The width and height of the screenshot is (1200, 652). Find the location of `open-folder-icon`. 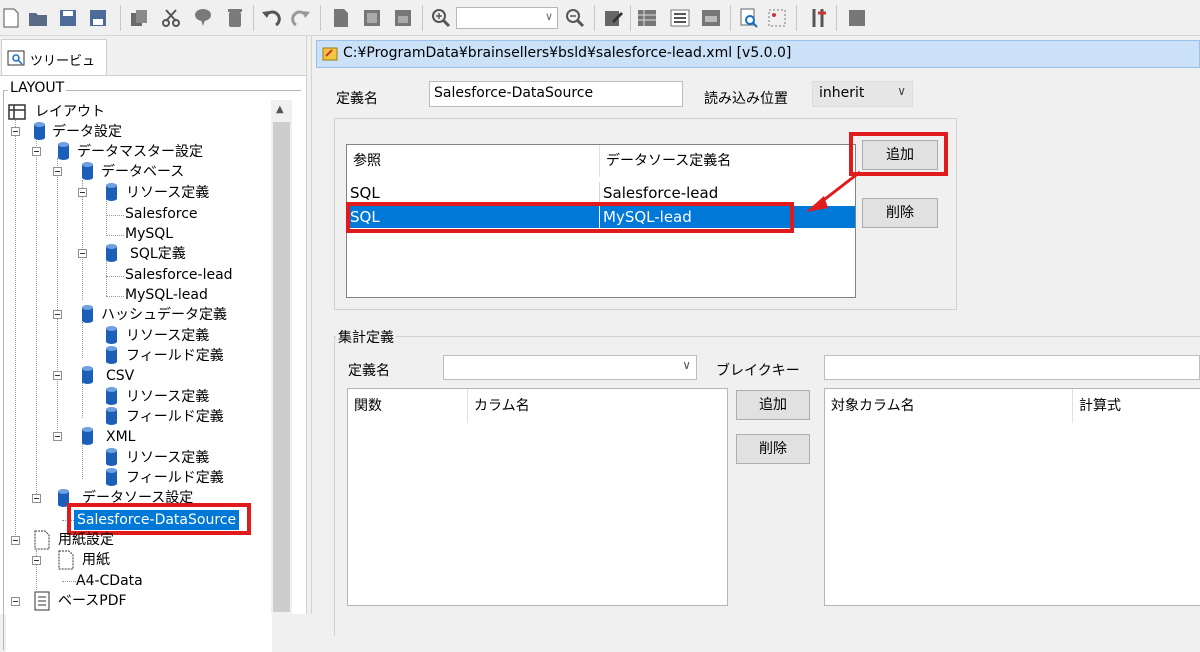

open-folder-icon is located at coordinates (38, 18).